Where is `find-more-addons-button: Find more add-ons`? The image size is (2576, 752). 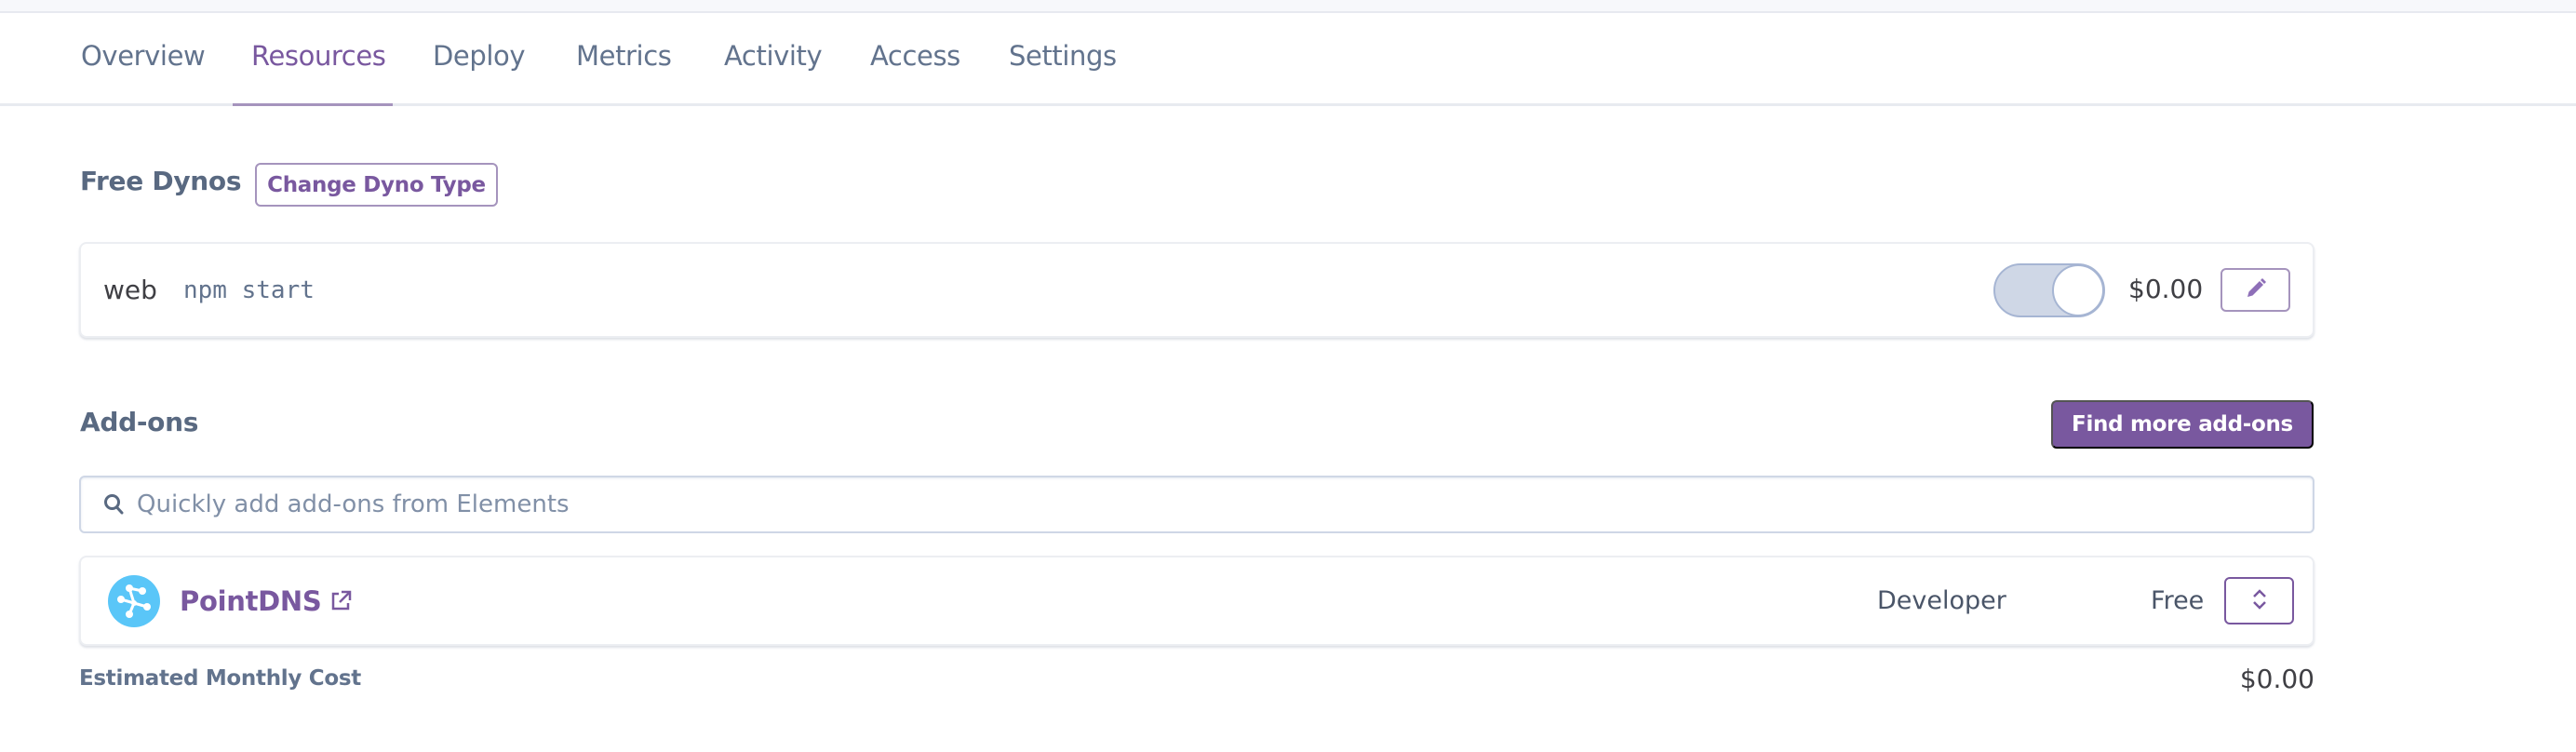 find-more-addons-button: Find more add-ons is located at coordinates (2182, 425).